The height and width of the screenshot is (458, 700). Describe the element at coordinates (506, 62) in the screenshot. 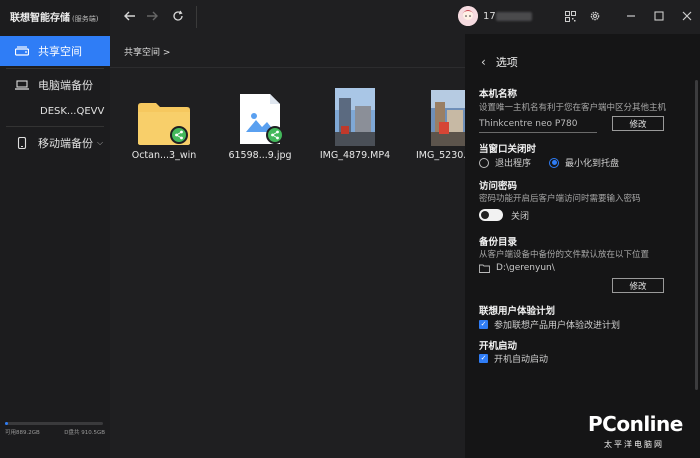

I see `panel-title: 选项` at that location.